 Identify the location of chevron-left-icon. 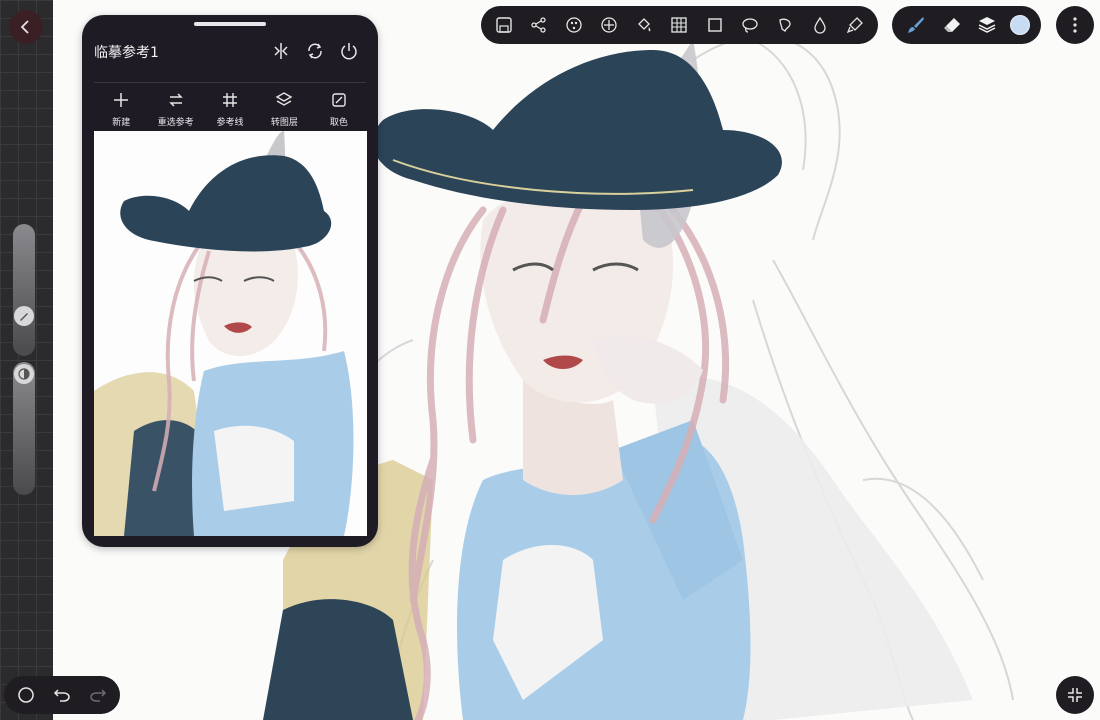
(24, 27).